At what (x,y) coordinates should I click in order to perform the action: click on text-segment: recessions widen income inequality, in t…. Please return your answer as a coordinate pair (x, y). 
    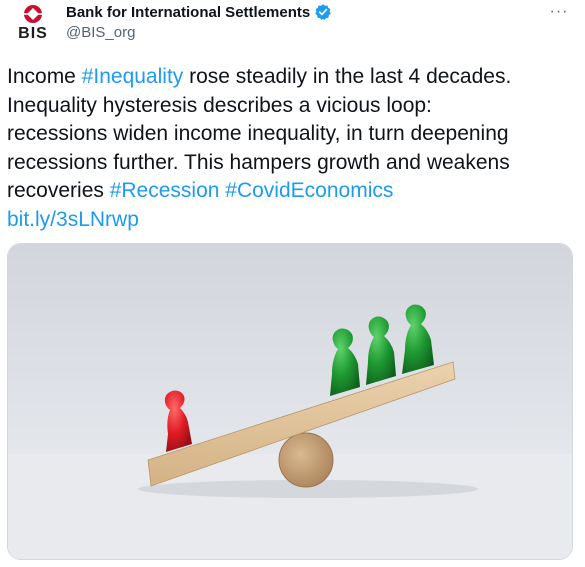
    Looking at the image, I should click on (258, 133).